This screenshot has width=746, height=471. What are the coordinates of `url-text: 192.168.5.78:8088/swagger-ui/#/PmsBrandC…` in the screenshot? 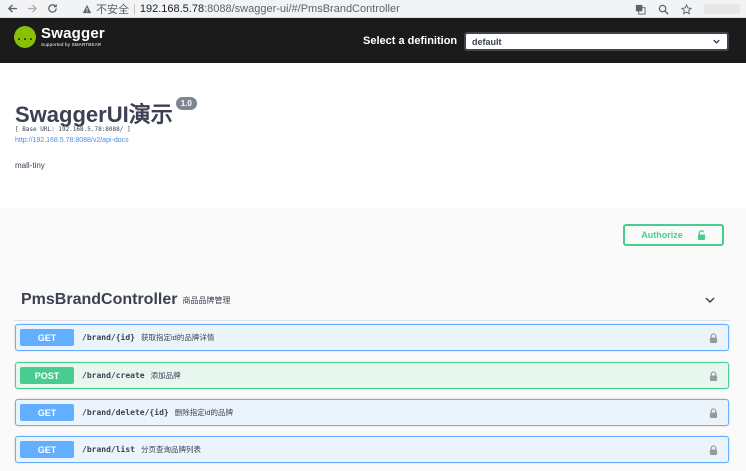 It's located at (270, 9).